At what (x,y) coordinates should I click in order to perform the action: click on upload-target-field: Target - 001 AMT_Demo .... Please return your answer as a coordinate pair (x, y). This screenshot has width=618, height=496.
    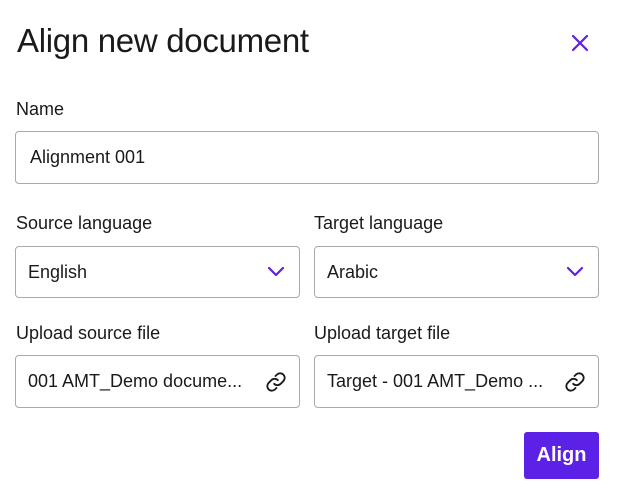
    Looking at the image, I should click on (456, 381).